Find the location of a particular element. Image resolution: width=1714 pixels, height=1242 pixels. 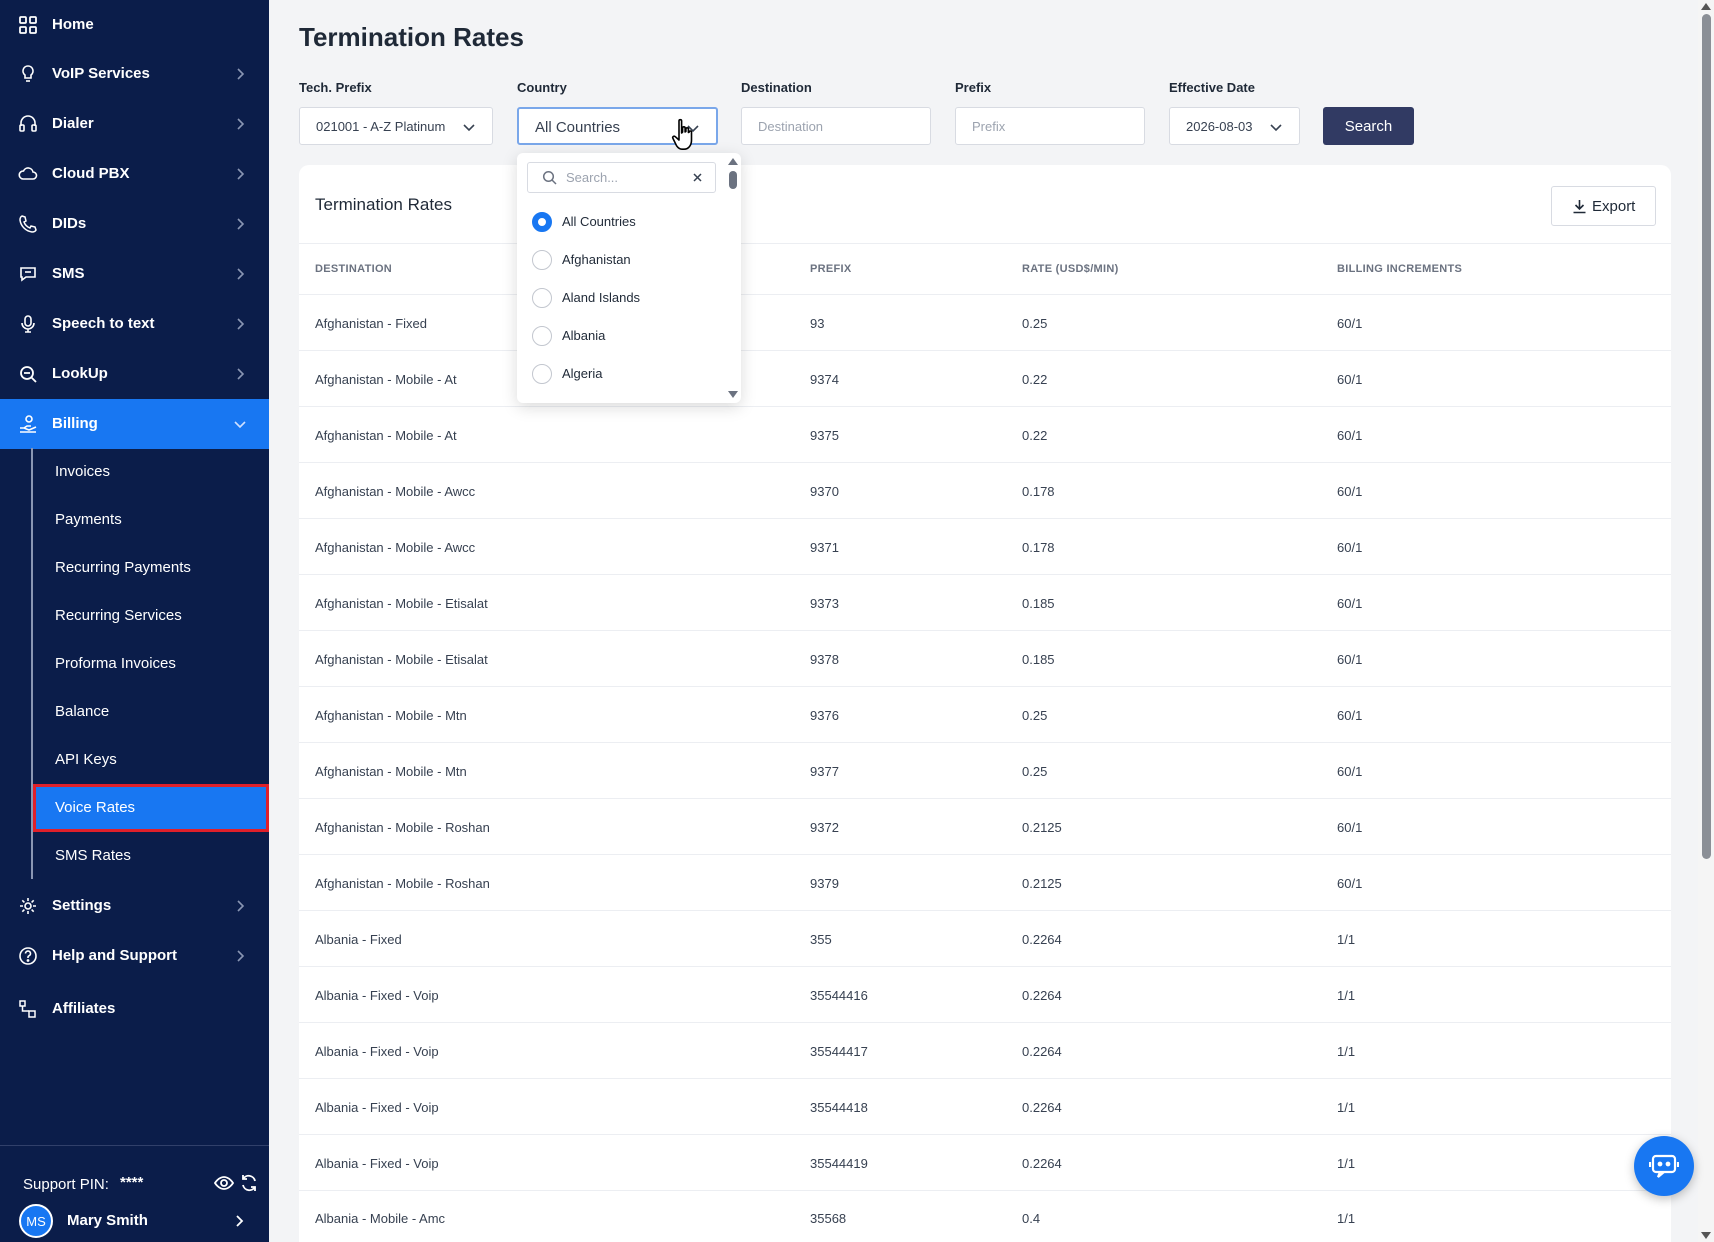

export-button: Export is located at coordinates (1603, 206).